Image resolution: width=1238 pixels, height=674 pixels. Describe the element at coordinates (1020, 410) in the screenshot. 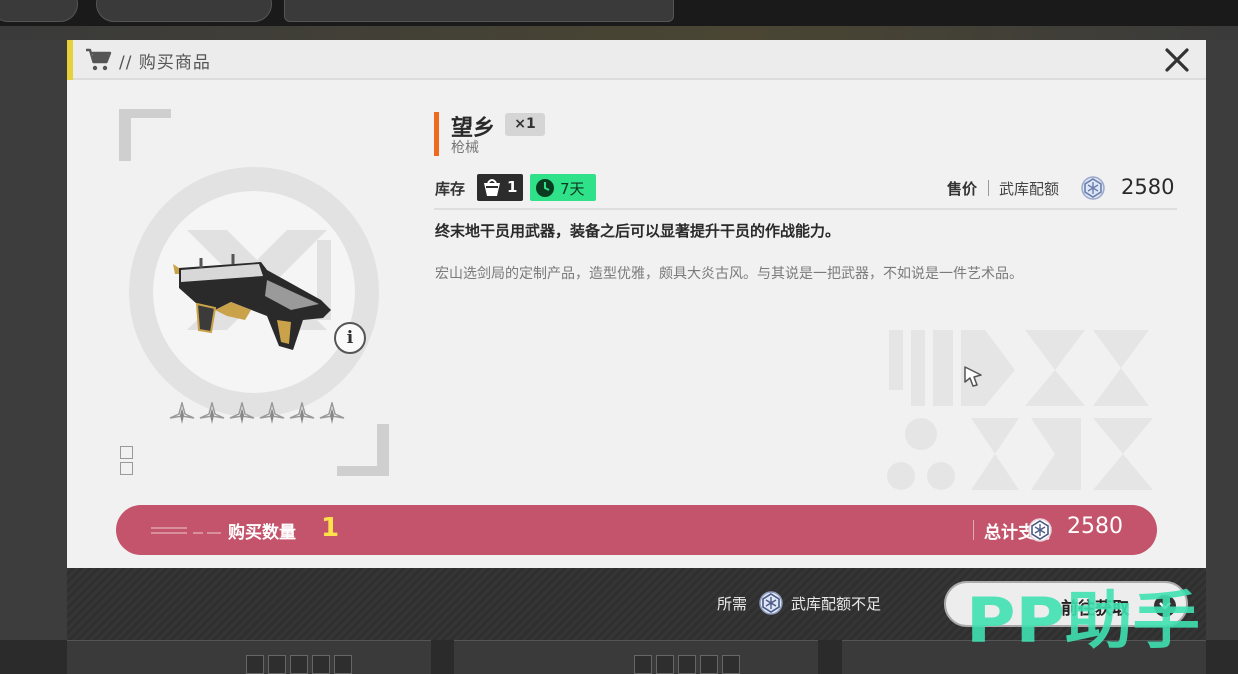

I see `decorative-pattern` at that location.